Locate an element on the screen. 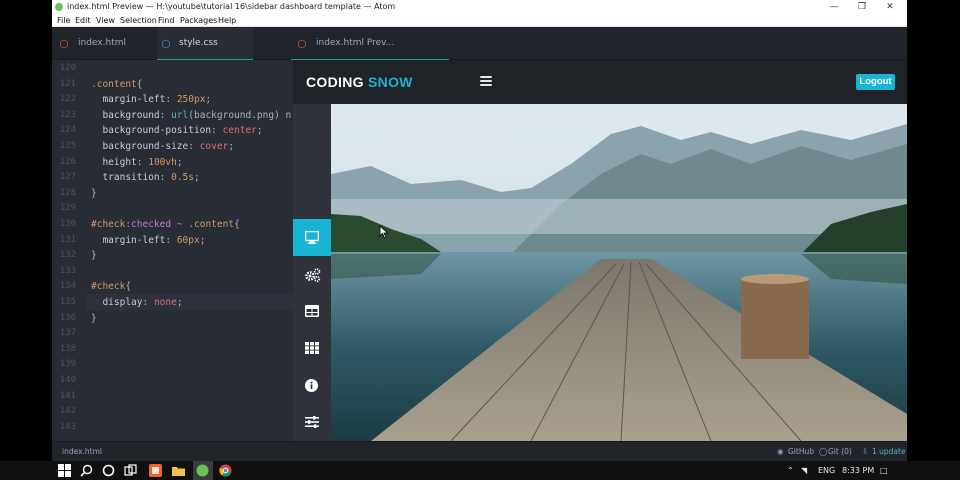 This screenshot has width=960, height=480. code-line: height: 100vh; is located at coordinates (136, 163).